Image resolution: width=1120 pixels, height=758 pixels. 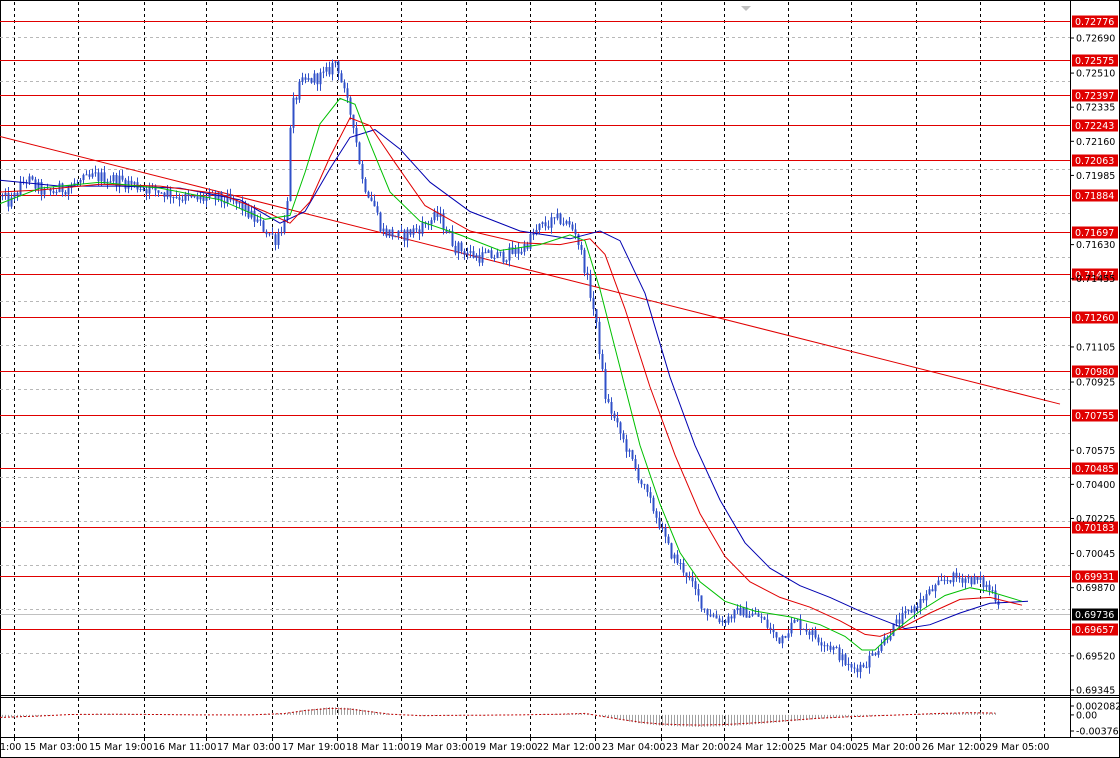 What do you see at coordinates (1094, 416) in the screenshot?
I see `level-label: 0.70755` at bounding box center [1094, 416].